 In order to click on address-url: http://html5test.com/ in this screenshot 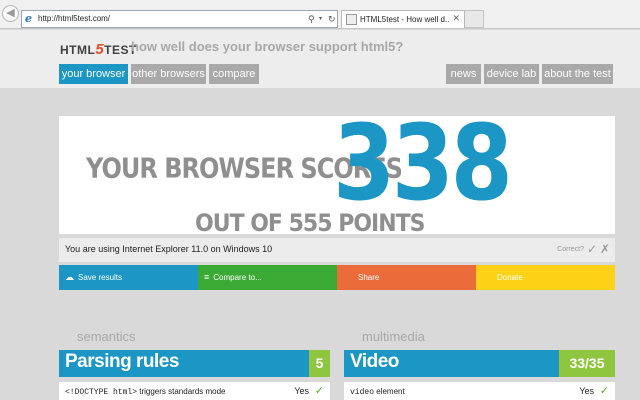, I will do `click(74, 18)`.